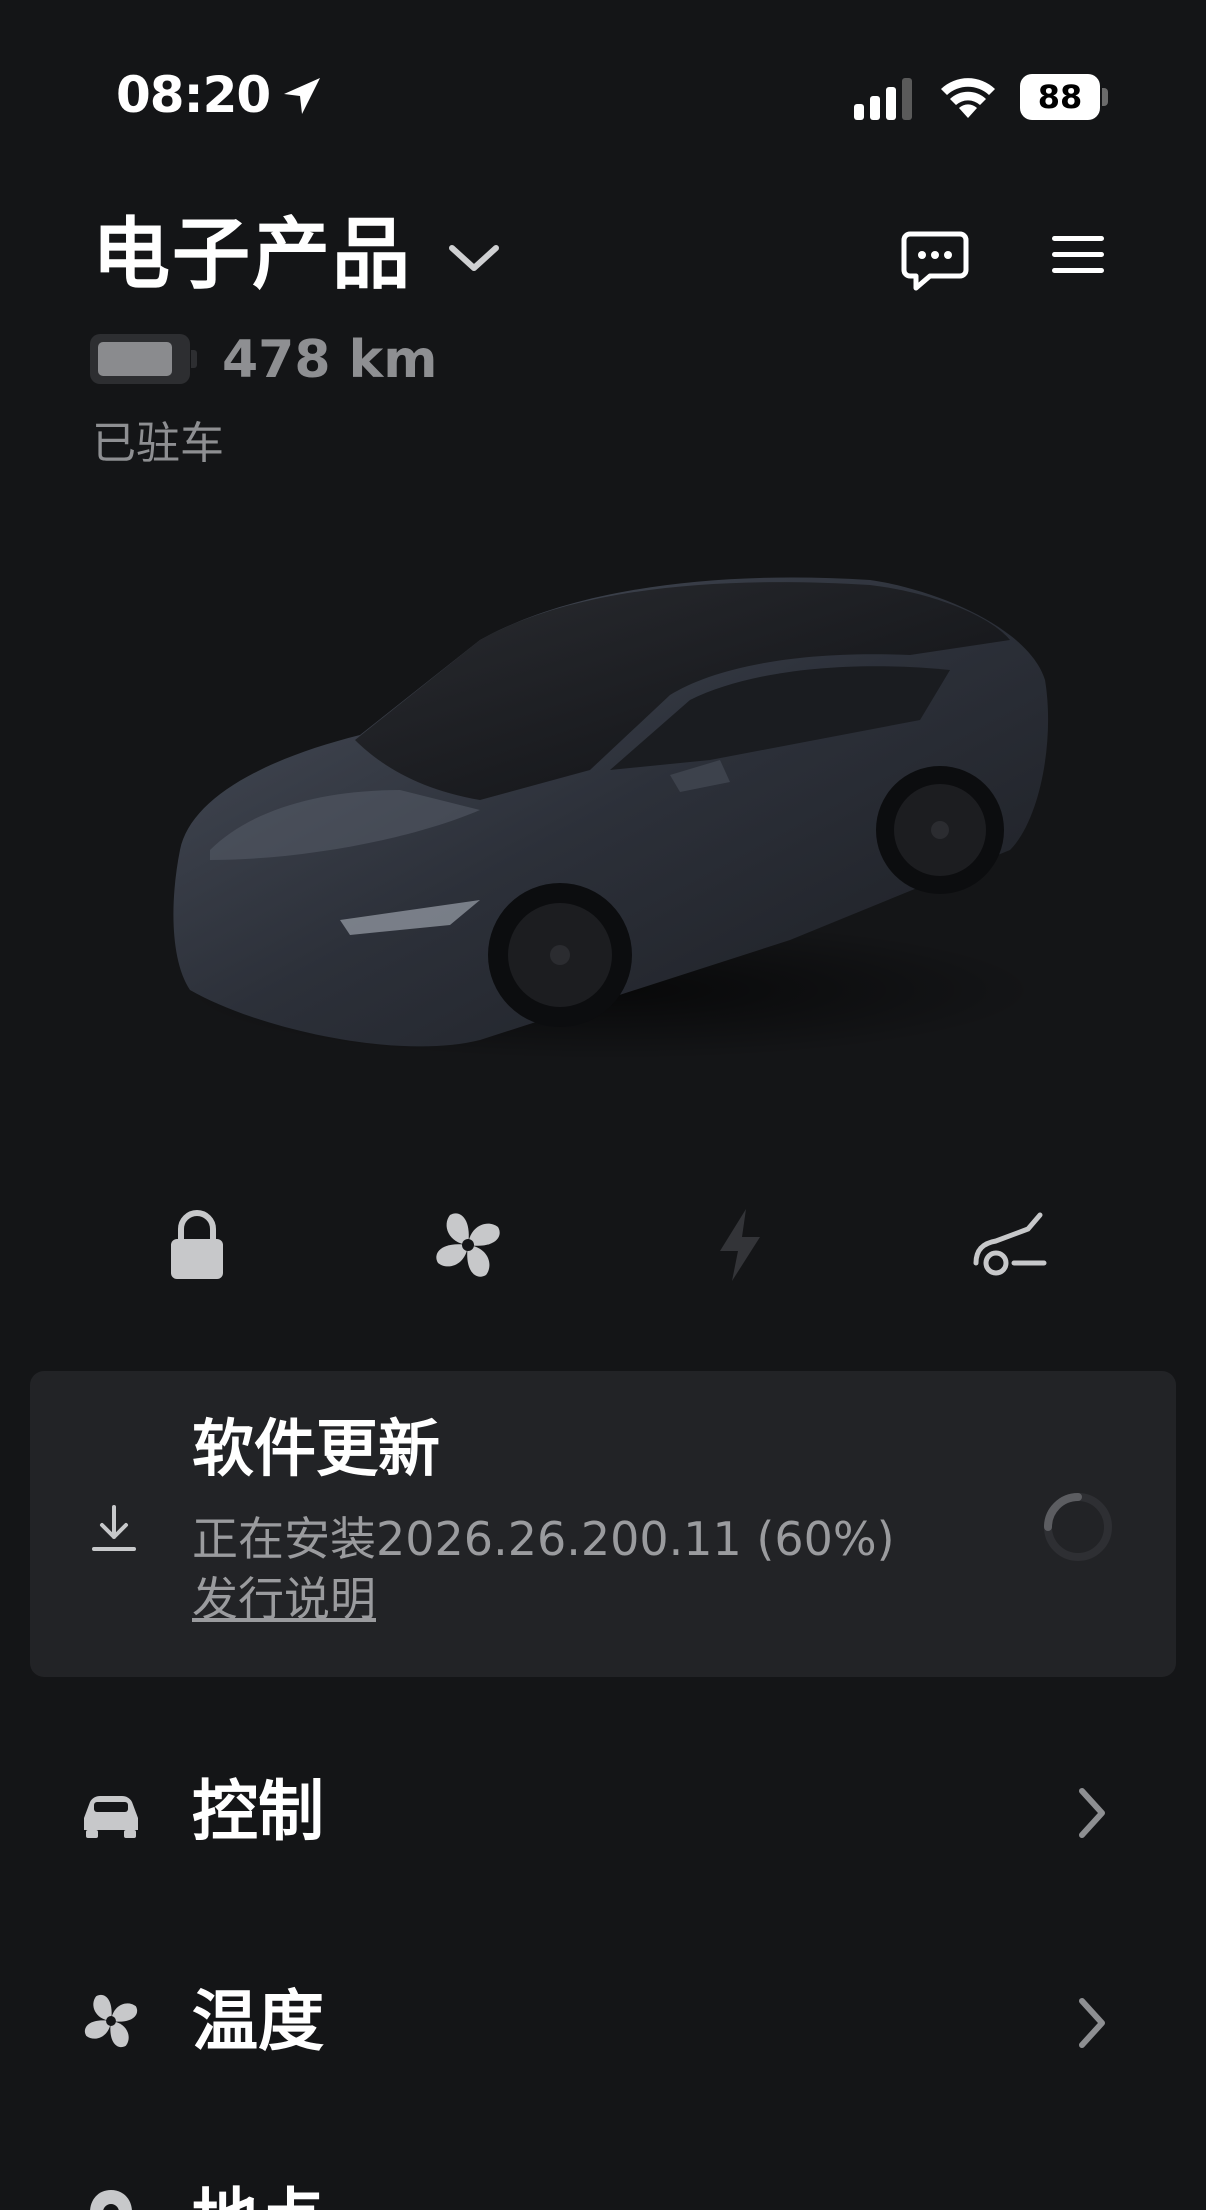 The image size is (1206, 2210). I want to click on battery-percent: 88, so click(1060, 97).